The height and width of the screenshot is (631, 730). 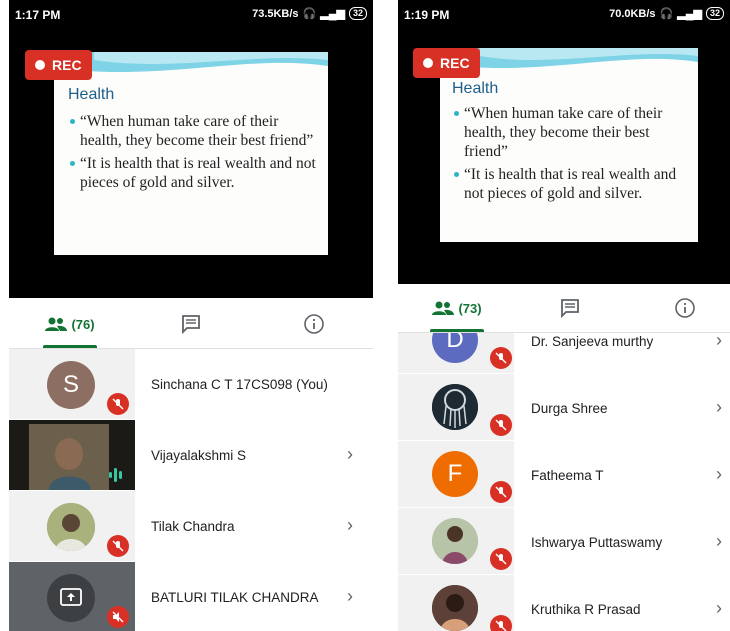 I want to click on people-count: (76), so click(x=83, y=324).